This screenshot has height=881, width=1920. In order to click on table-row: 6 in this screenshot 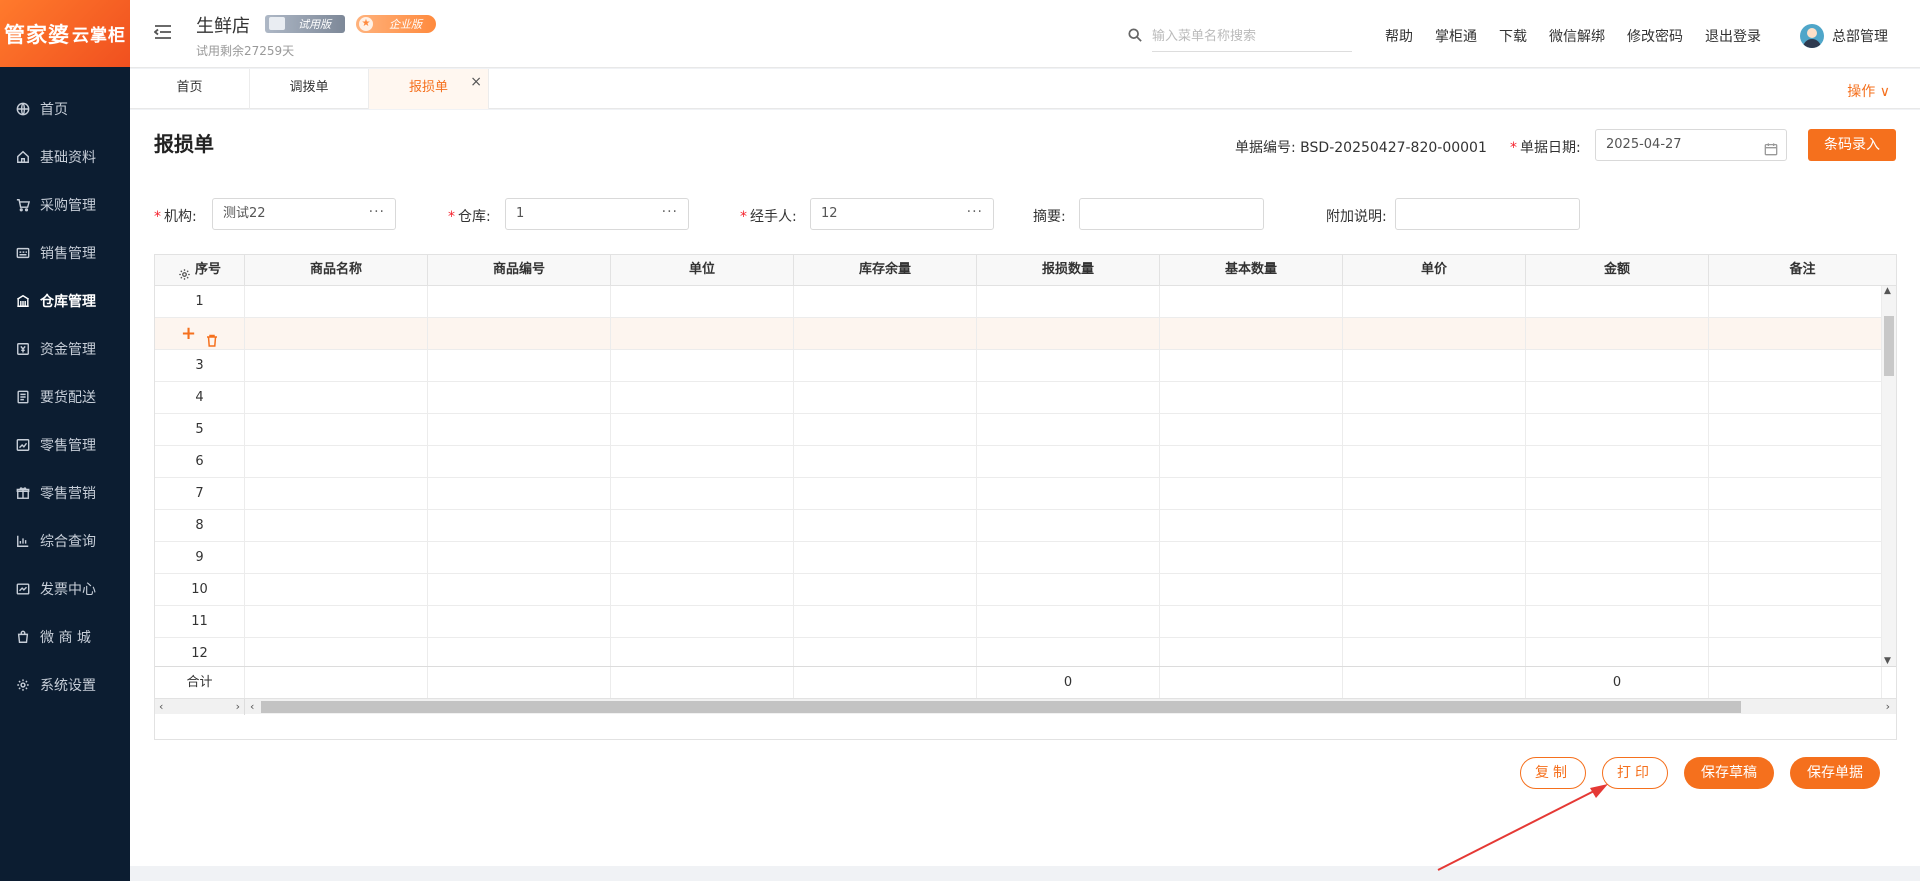, I will do `click(1018, 462)`.